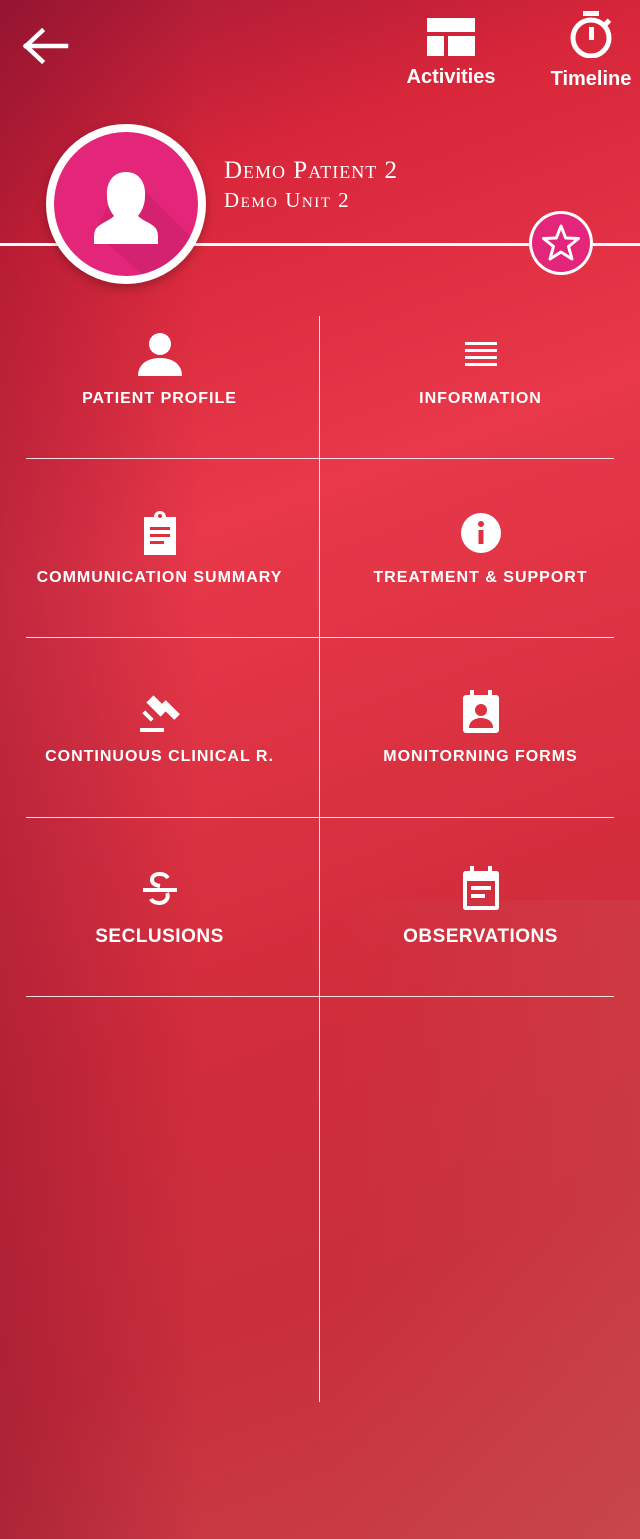 The image size is (640, 1539). I want to click on timeline-button: Timeline, so click(591, 51).